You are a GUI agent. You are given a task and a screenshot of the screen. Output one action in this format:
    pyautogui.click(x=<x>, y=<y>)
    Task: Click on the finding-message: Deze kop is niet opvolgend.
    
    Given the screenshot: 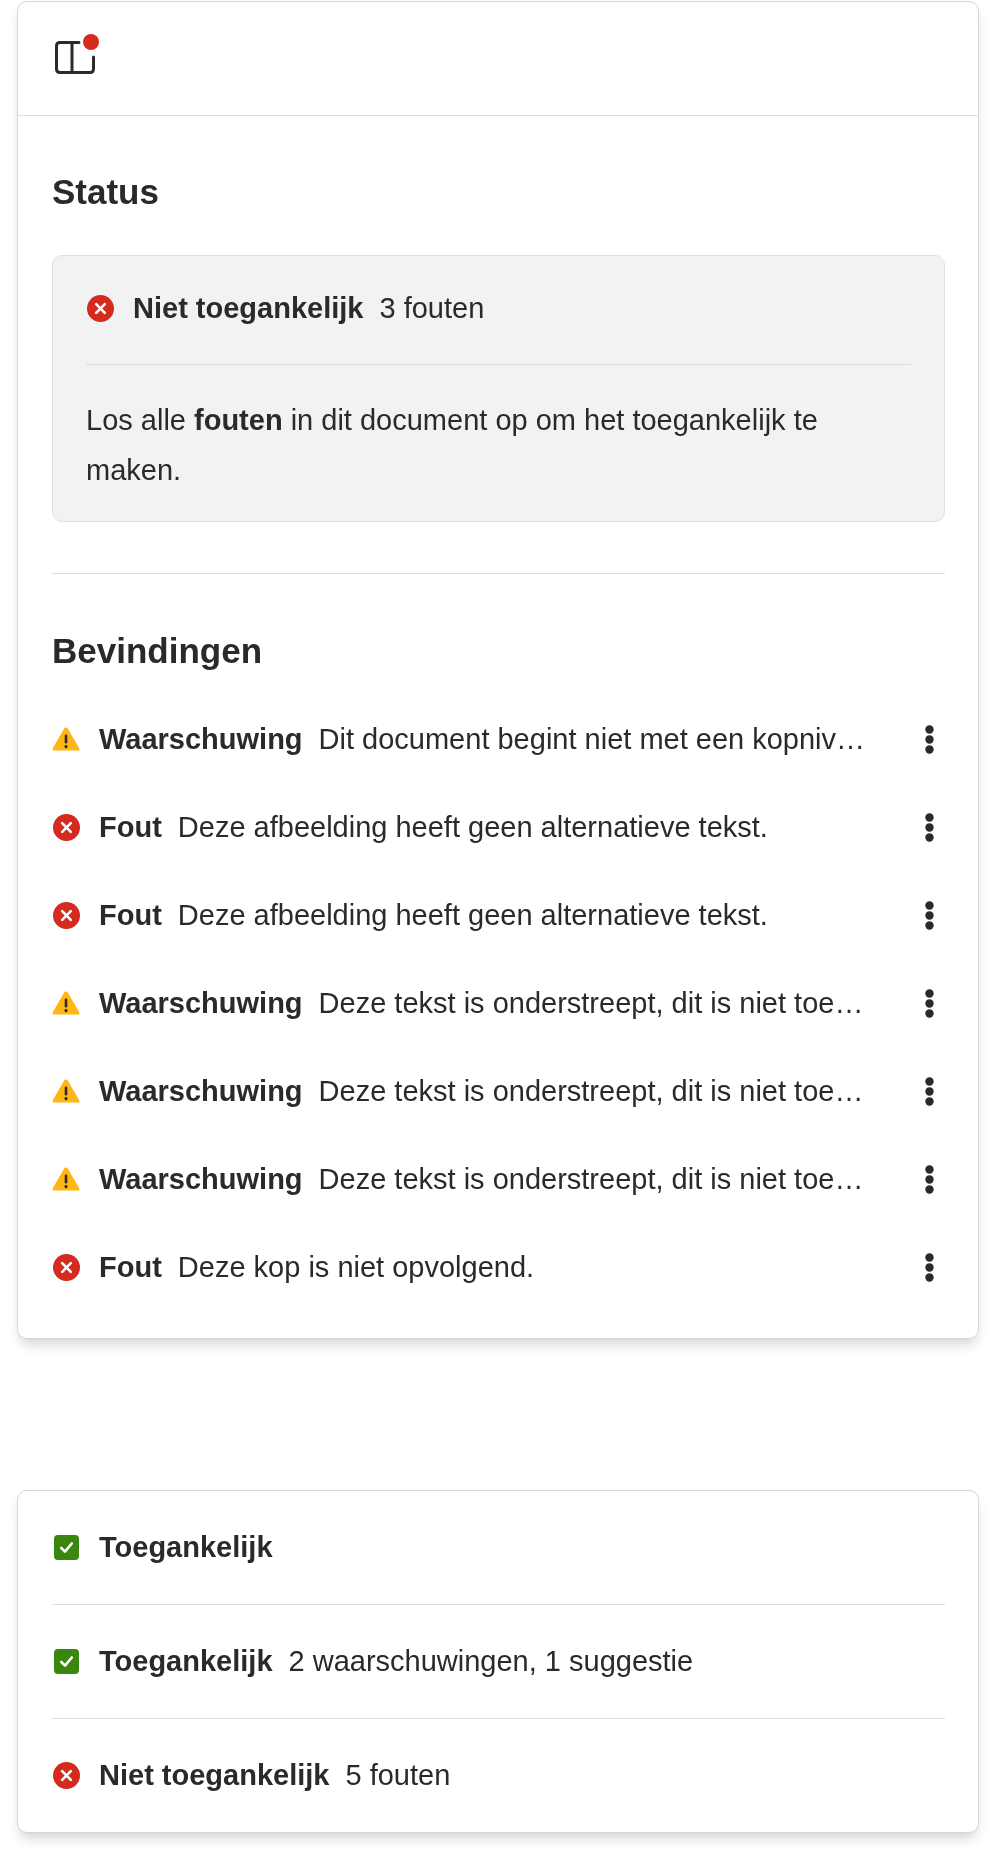 What is the action you would take?
    pyautogui.click(x=356, y=1267)
    